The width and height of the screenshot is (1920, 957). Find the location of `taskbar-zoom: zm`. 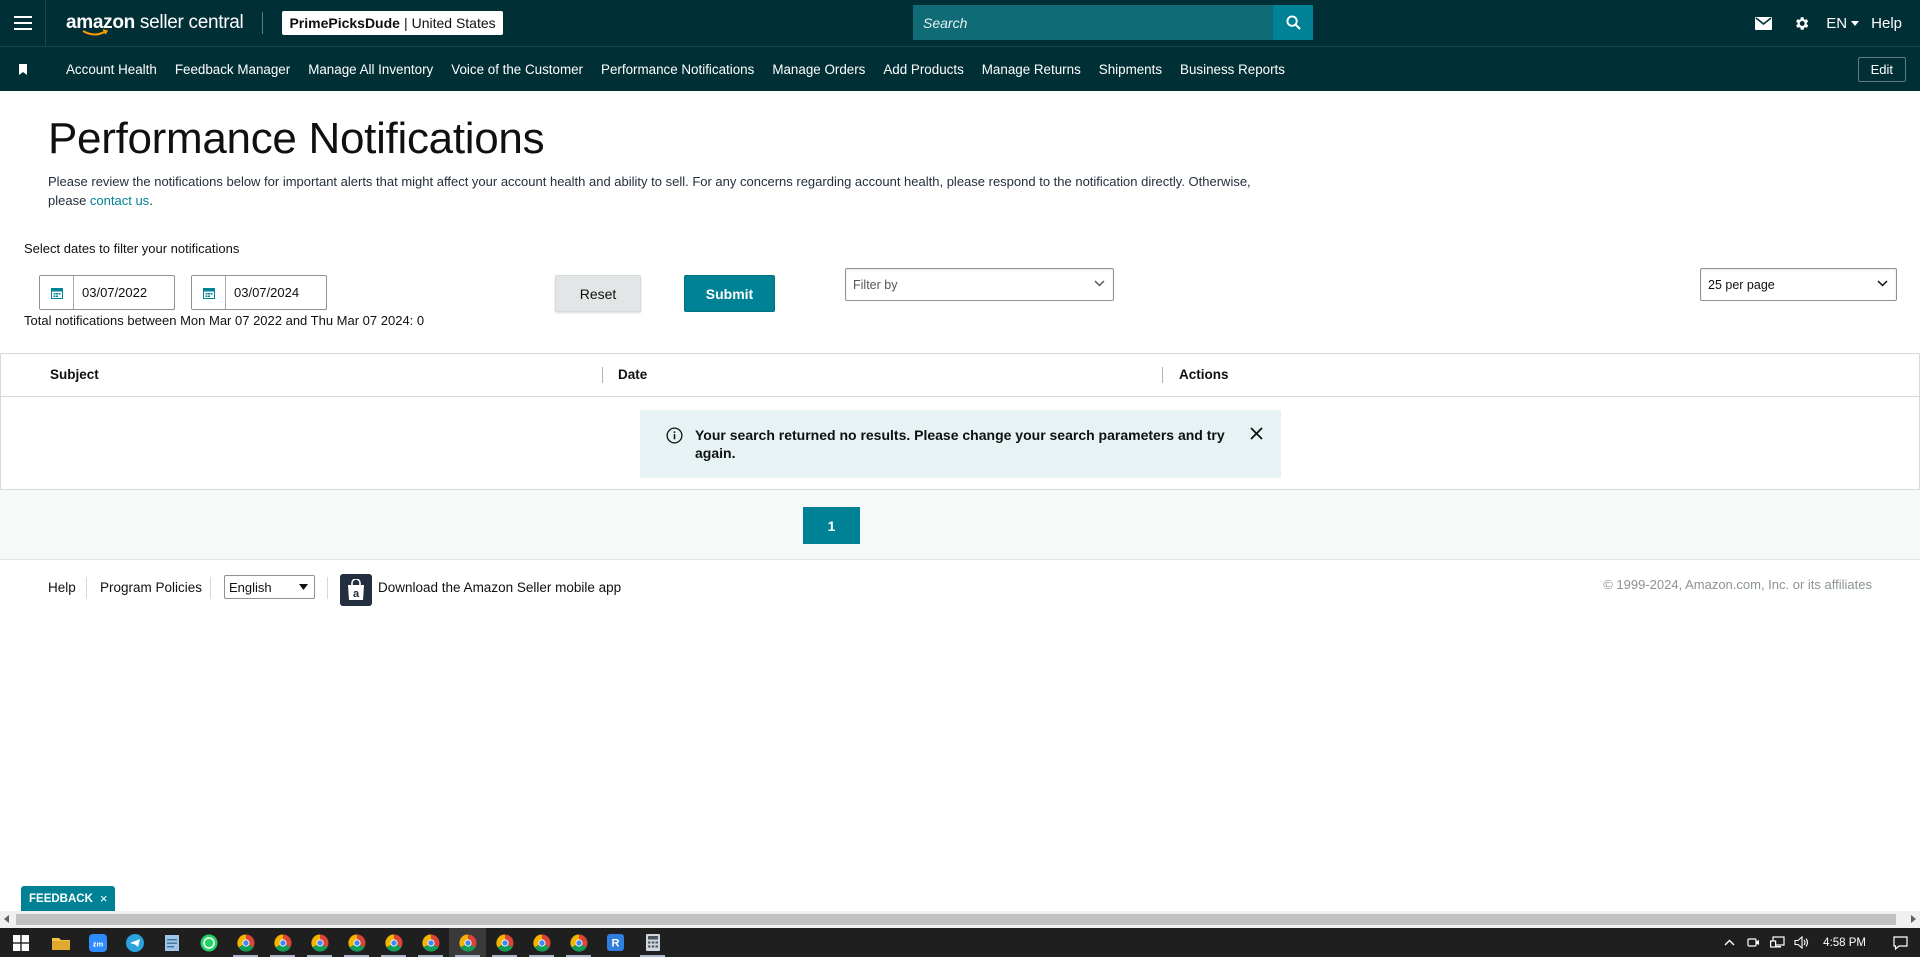

taskbar-zoom: zm is located at coordinates (97, 942).